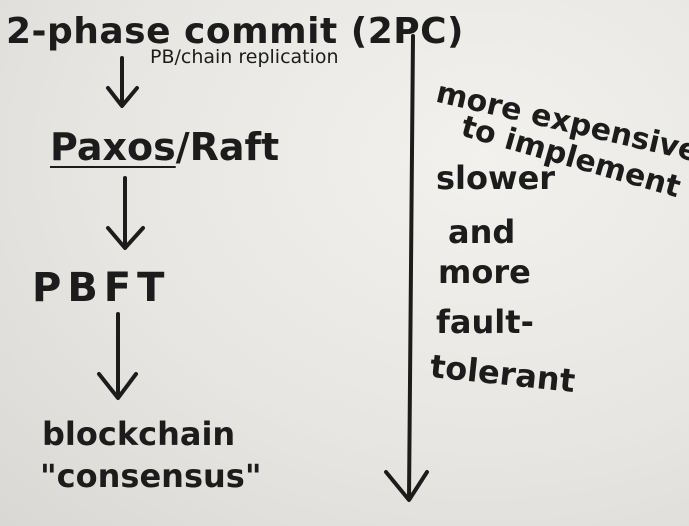 The image size is (689, 526). I want to click on node-2pc: 2-phase commit (2PC), so click(235, 31).